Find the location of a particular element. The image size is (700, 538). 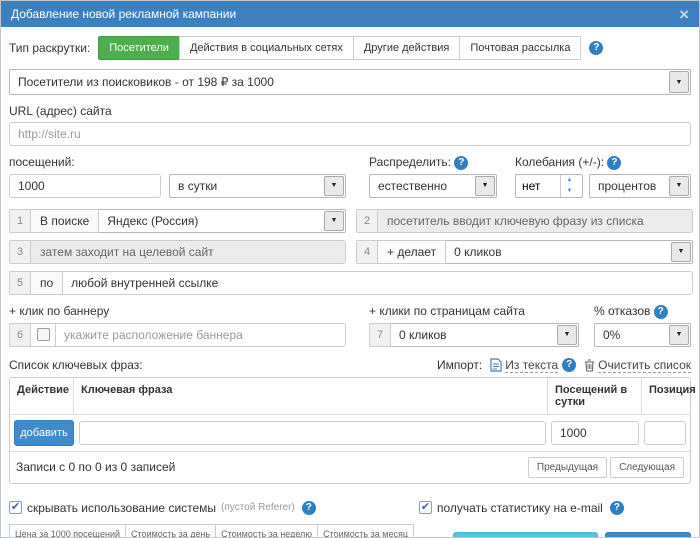

pagination: Предыдущая Следующая is located at coordinates (605, 467).